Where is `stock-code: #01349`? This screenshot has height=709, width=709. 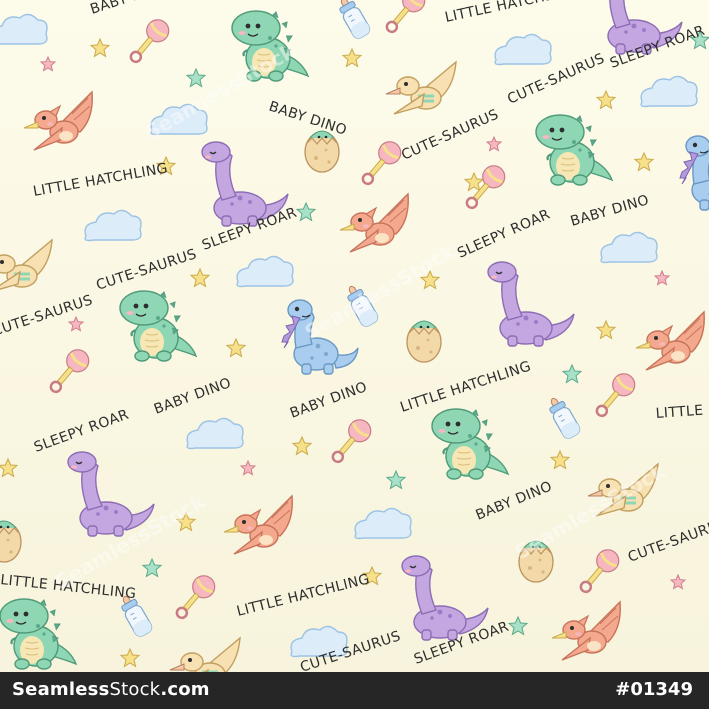
stock-code: #01349 is located at coordinates (654, 689).